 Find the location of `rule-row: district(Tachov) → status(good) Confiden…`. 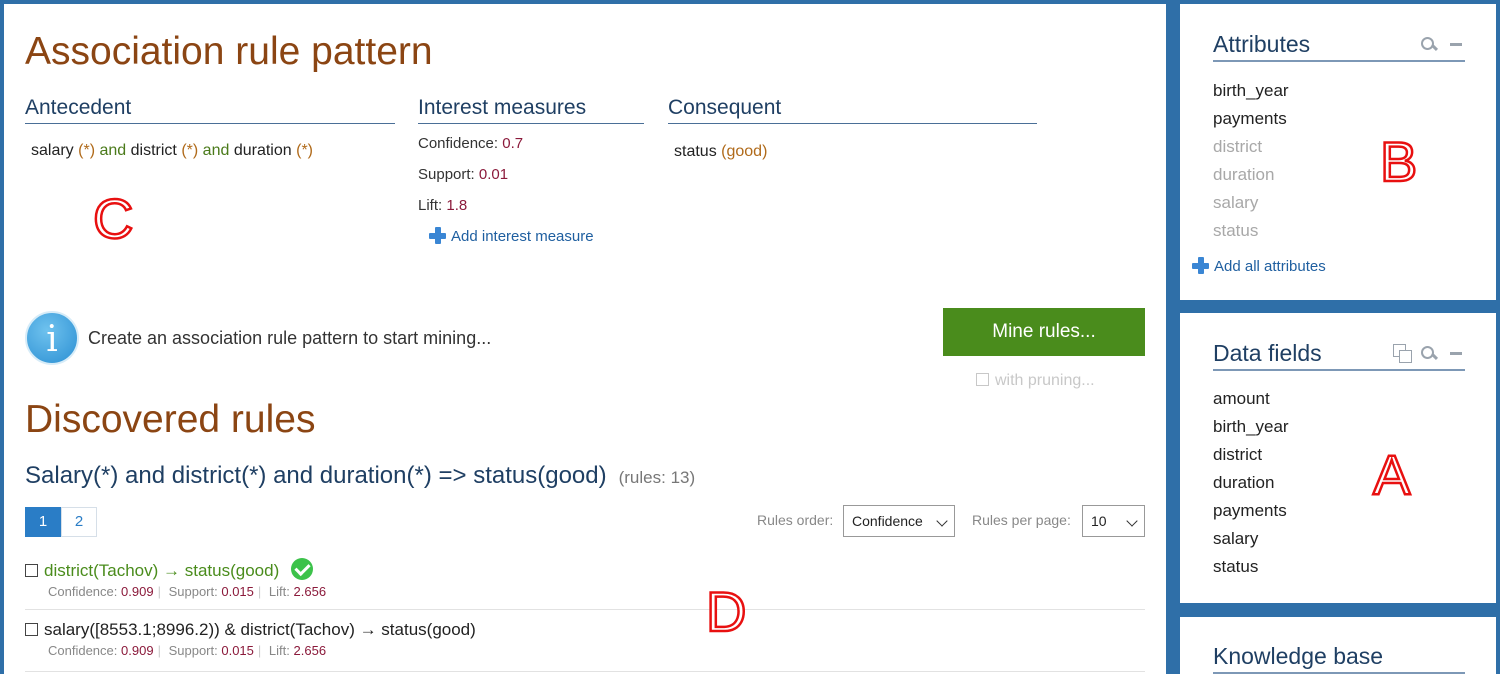

rule-row: district(Tachov) → status(good) Confiden… is located at coordinates (585, 584).